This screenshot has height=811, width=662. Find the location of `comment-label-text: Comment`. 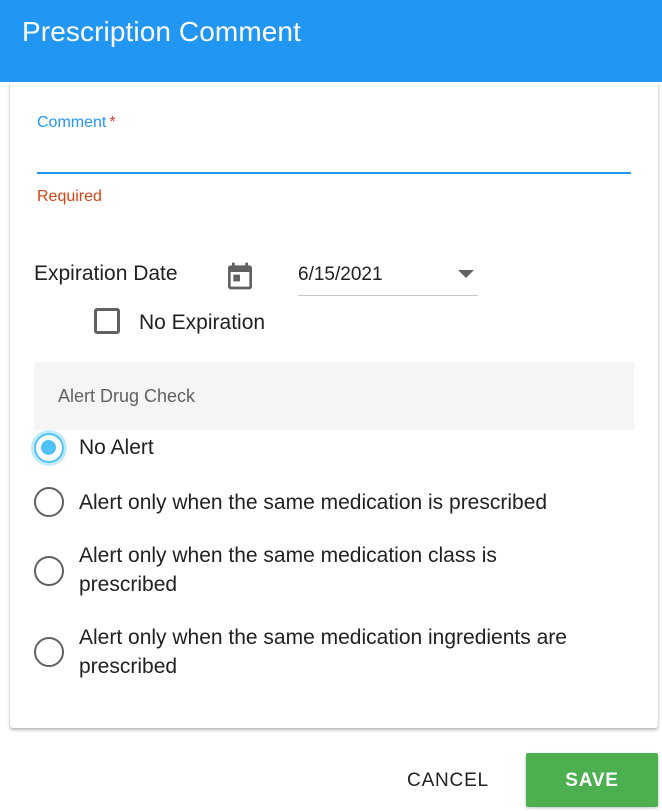

comment-label-text: Comment is located at coordinates (72, 122).